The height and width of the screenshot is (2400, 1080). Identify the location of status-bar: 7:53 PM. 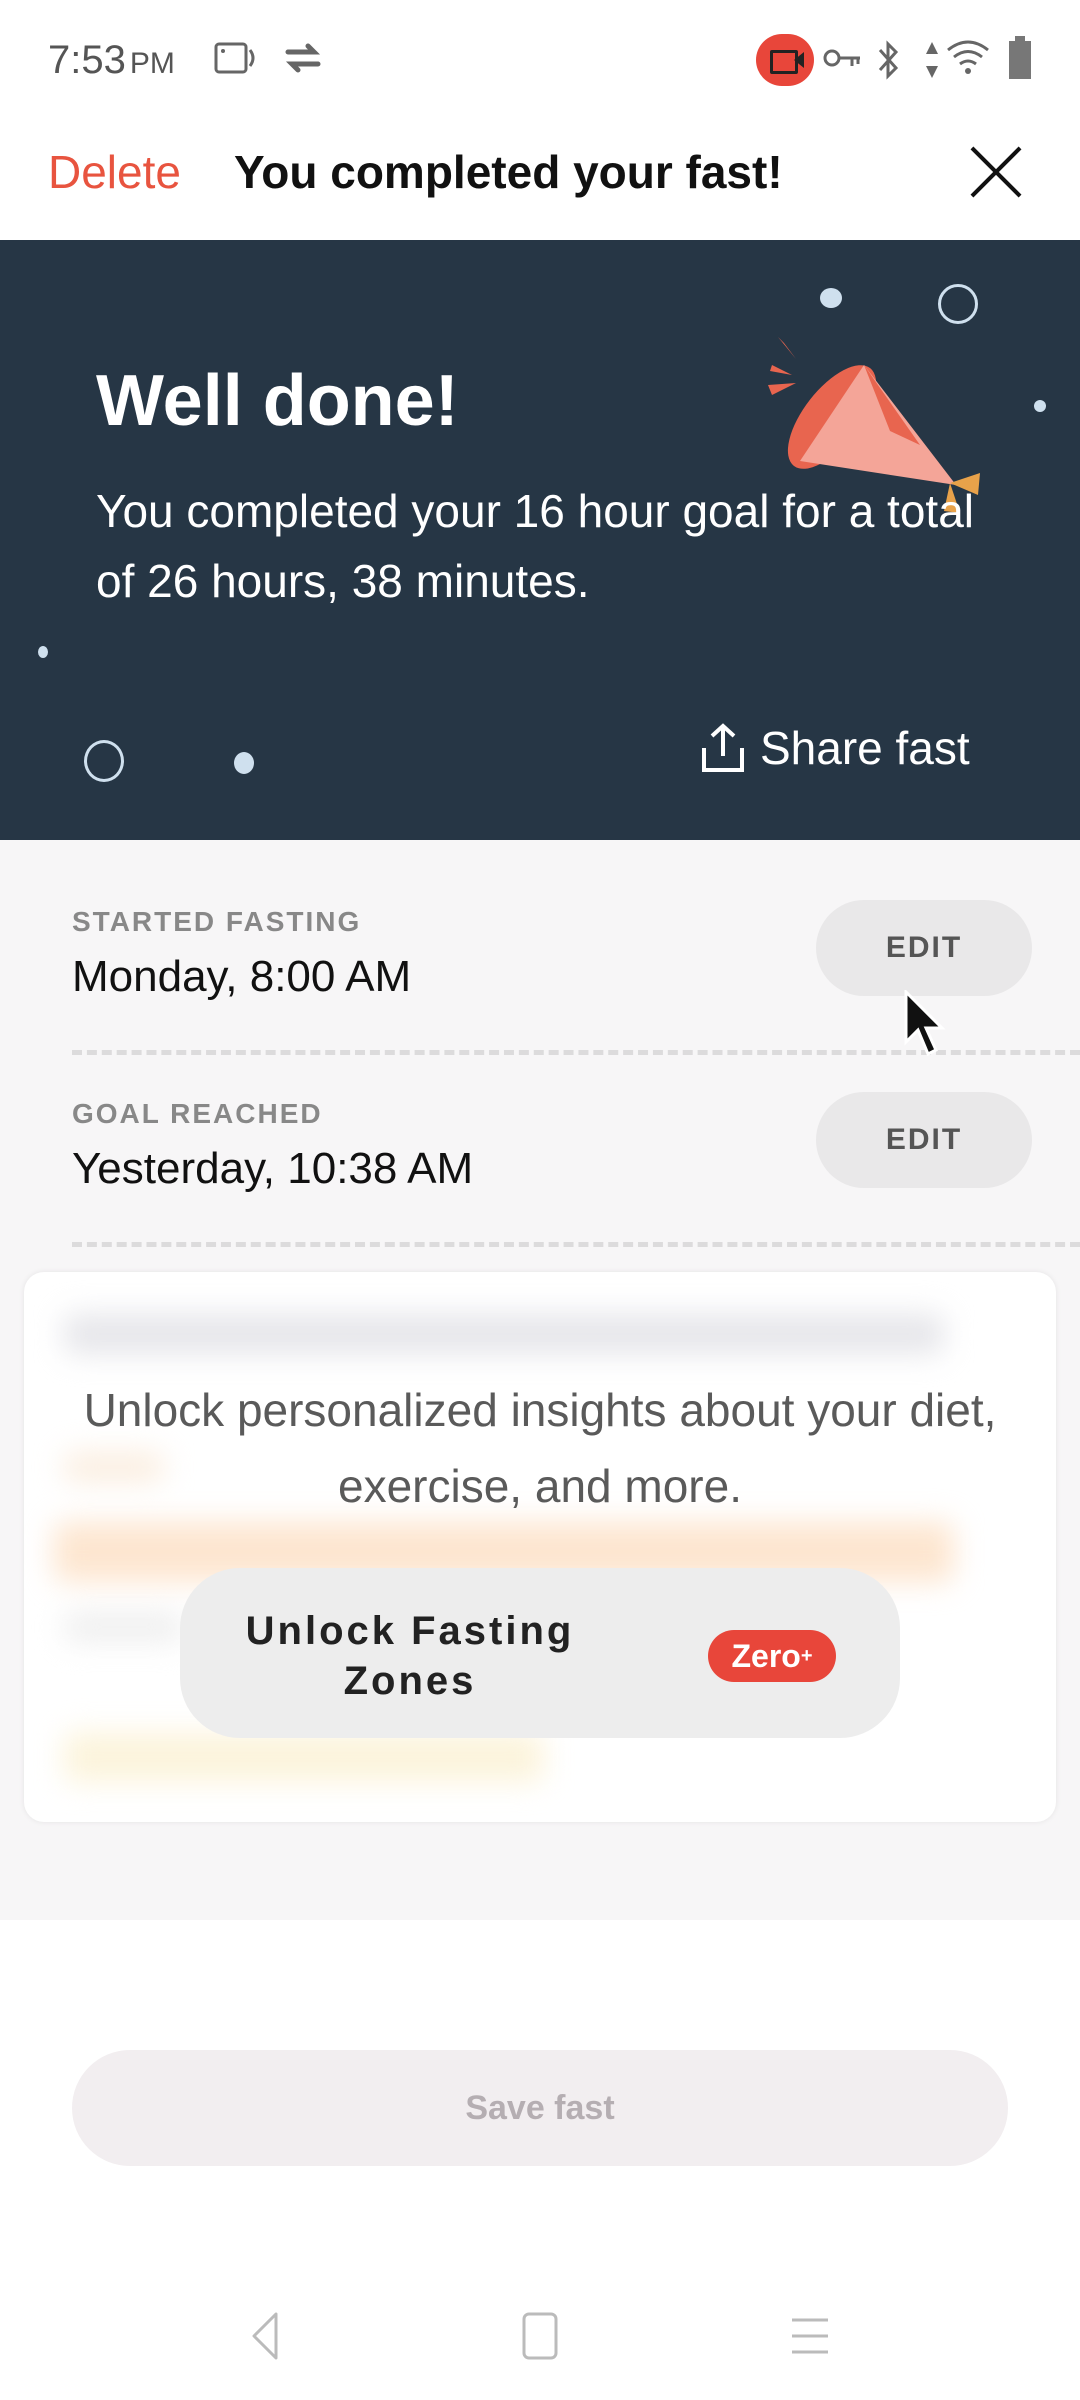
(540, 60).